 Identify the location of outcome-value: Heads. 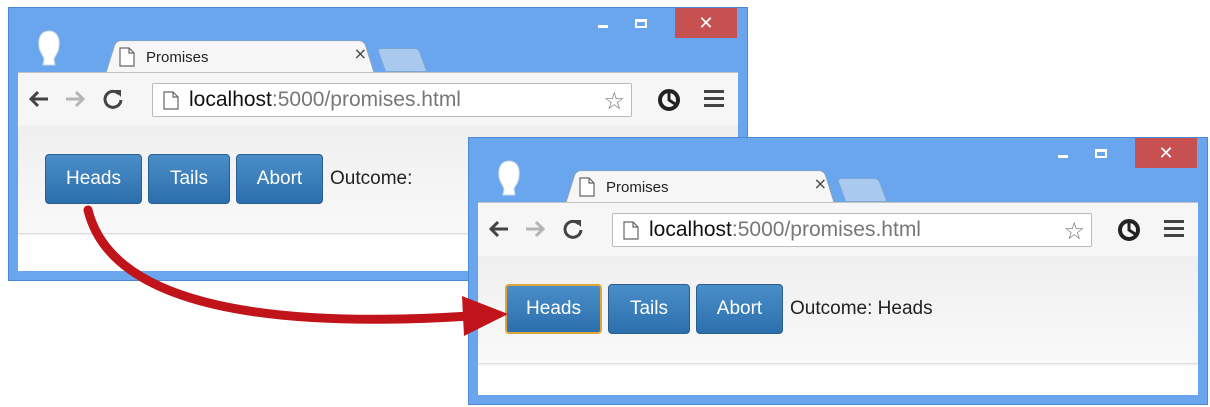
(905, 308).